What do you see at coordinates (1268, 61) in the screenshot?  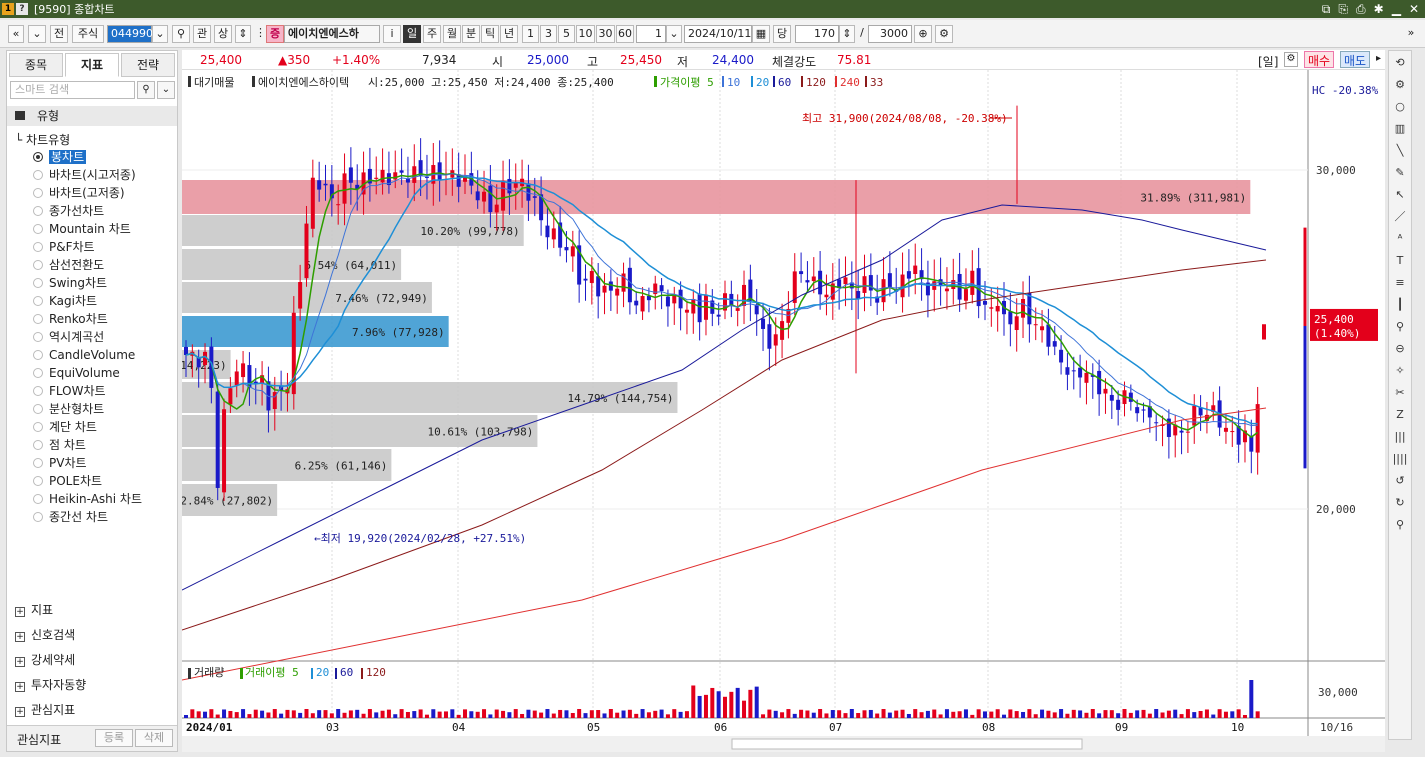 I see `day-button: [일]` at bounding box center [1268, 61].